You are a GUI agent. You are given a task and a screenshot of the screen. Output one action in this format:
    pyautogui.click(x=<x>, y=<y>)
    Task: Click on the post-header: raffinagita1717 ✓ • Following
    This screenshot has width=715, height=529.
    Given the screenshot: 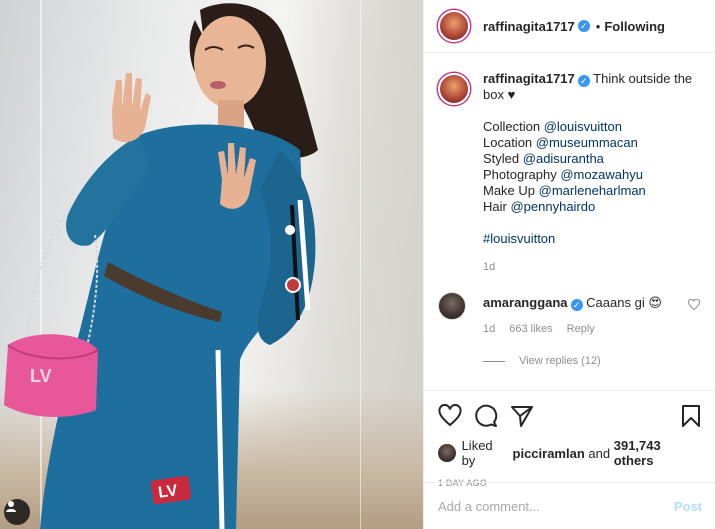 What is the action you would take?
    pyautogui.click(x=569, y=26)
    